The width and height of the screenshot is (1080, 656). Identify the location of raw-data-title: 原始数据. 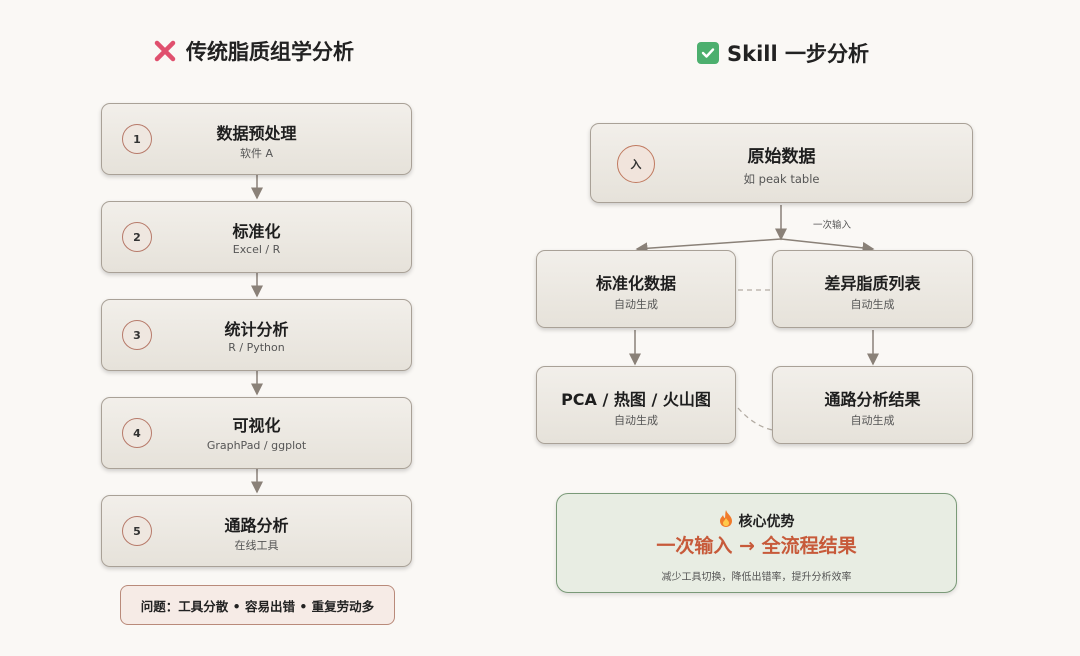
(781, 157).